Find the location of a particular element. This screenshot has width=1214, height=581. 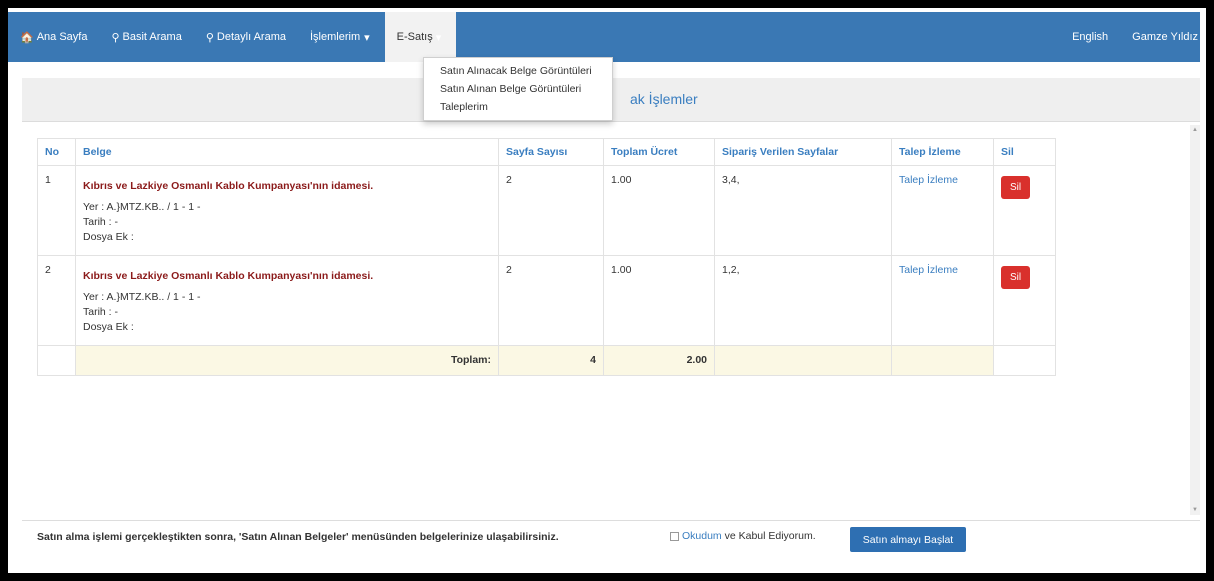

vertical-scrollbar: ▲ ▼ is located at coordinates (1195, 320).